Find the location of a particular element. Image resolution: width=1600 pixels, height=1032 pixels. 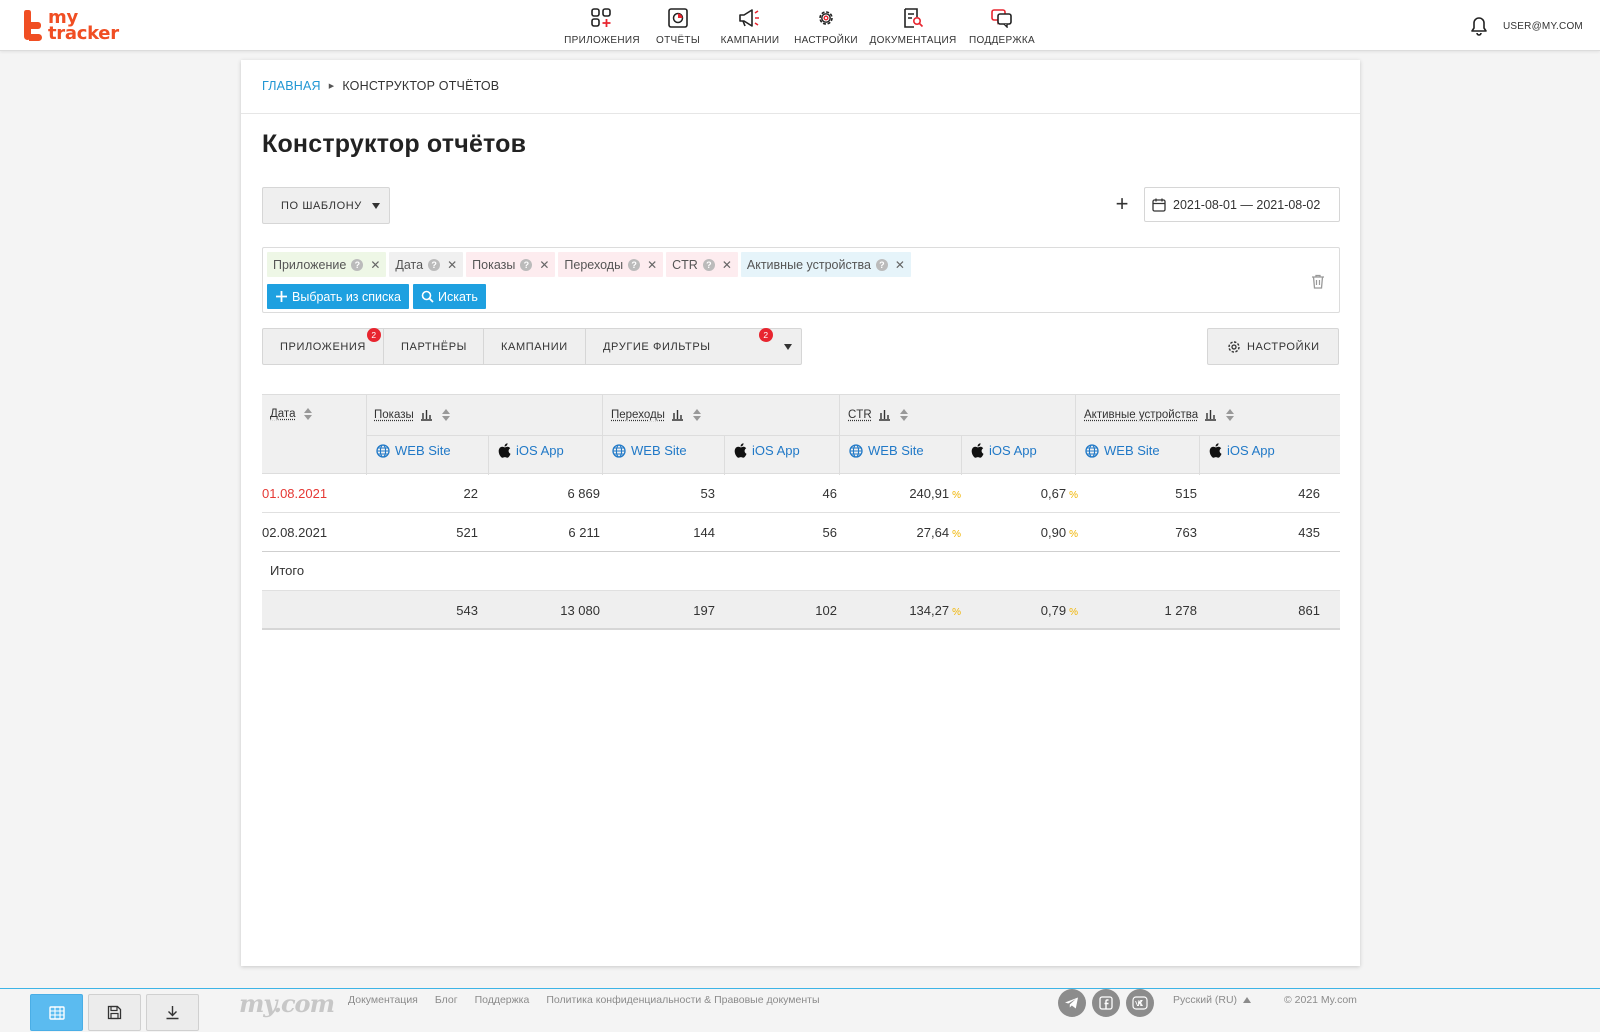

nav-settings: НАСТРОЙКИ is located at coordinates (826, 25).